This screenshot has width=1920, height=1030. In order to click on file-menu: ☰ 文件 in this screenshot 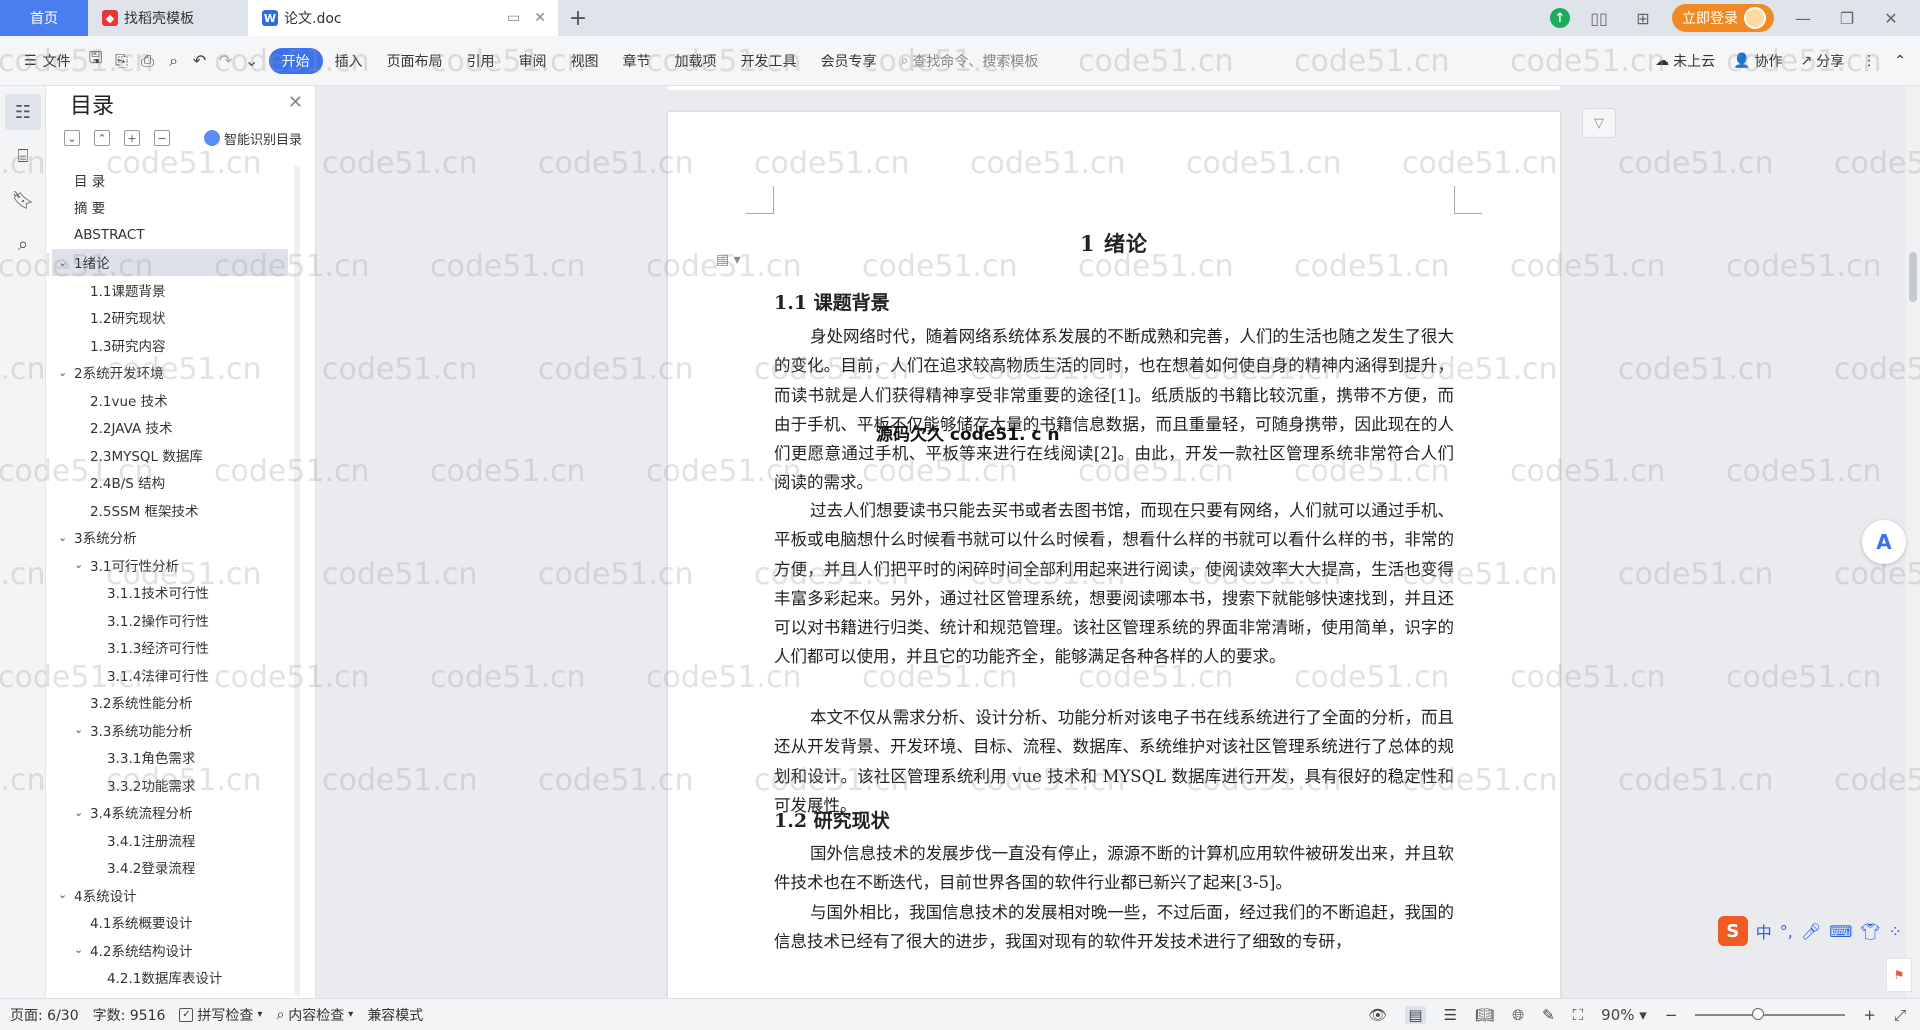, I will do `click(47, 61)`.